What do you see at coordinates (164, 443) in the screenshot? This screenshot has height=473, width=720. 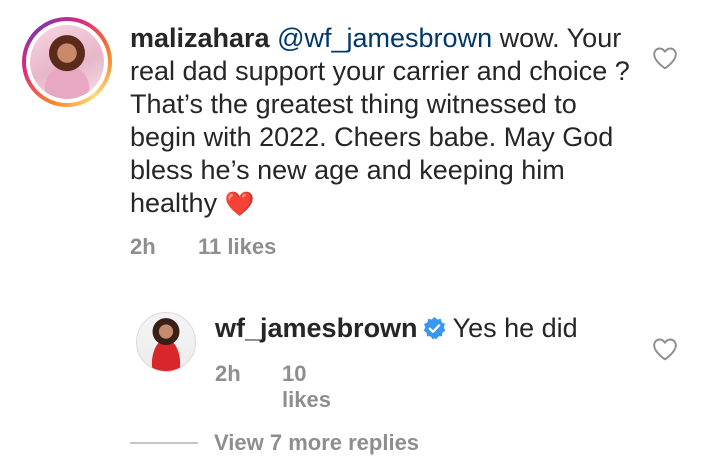 I see `replies-divider-line` at bounding box center [164, 443].